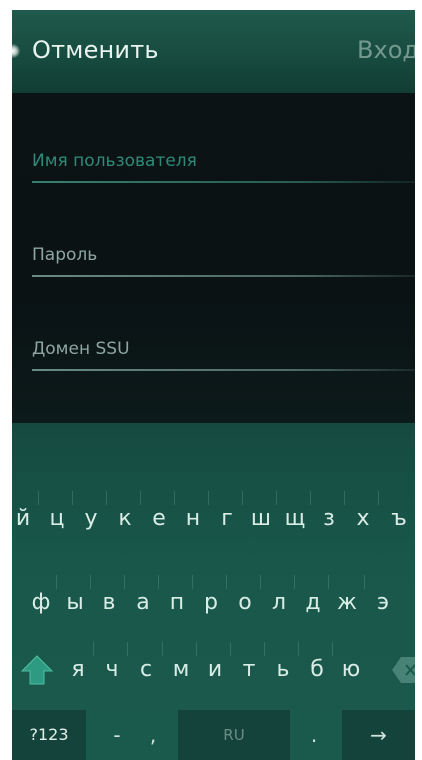 This screenshot has height=760, width=422. What do you see at coordinates (16, 51) in the screenshot?
I see `pulley-indicator-icon` at bounding box center [16, 51].